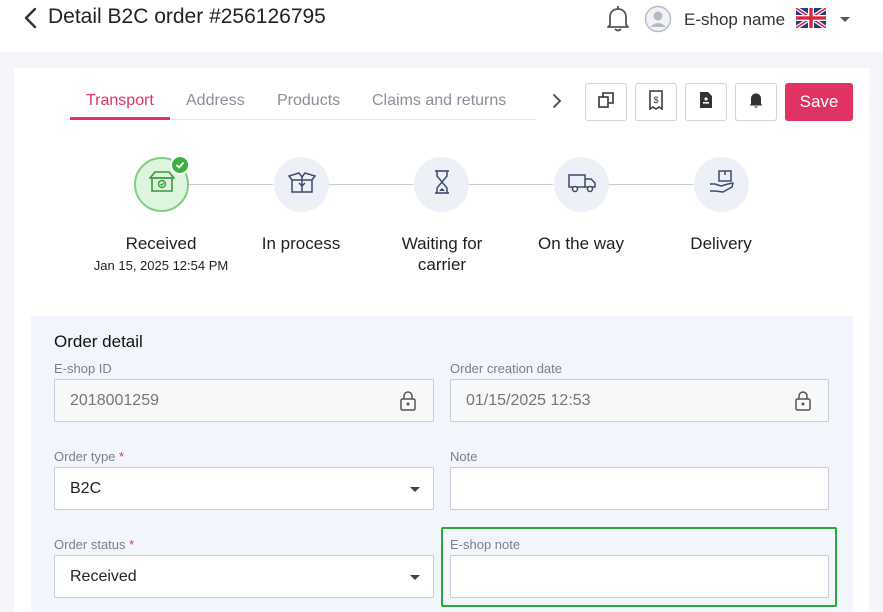  Describe the element at coordinates (442, 254) in the screenshot. I see `step-label-waiting-for-carrier: Waiting for carrier` at that location.